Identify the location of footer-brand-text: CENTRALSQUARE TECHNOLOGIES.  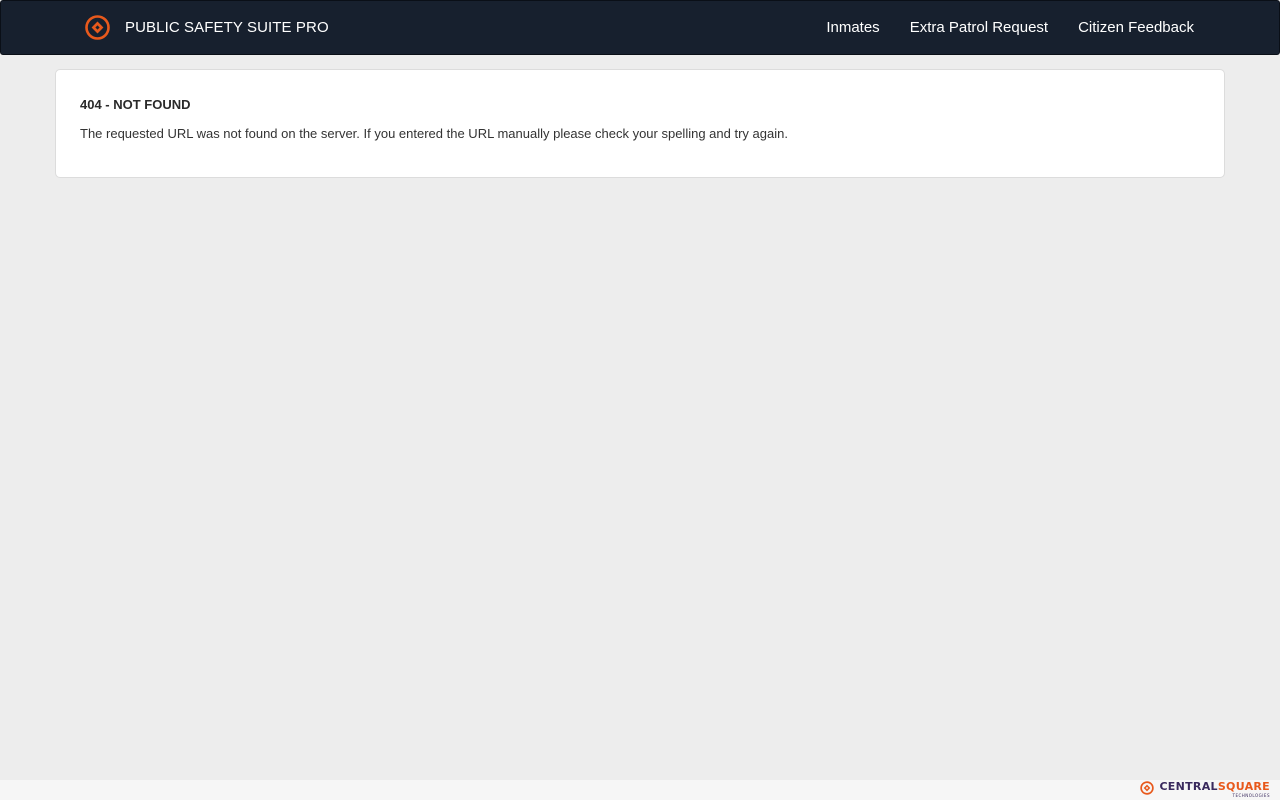
(1214, 790).